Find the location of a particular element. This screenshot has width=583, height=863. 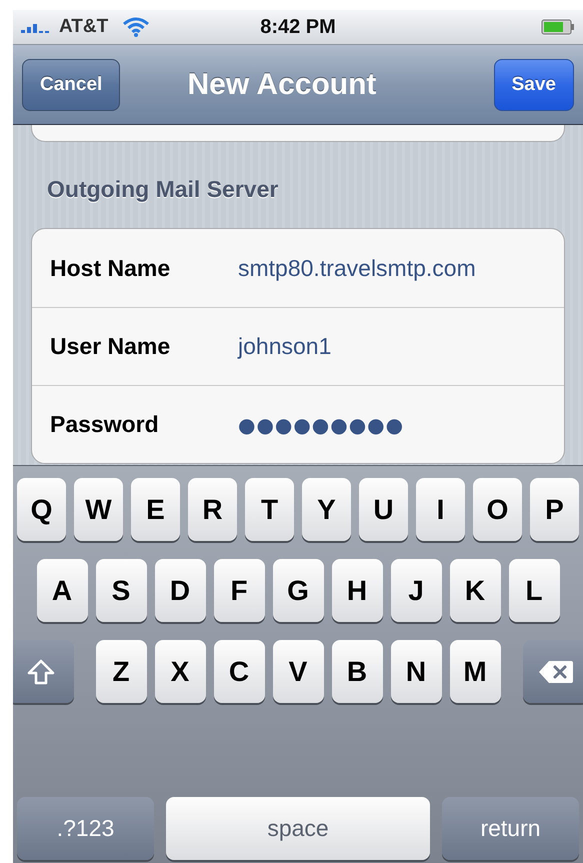

shift-icon is located at coordinates (40, 672).